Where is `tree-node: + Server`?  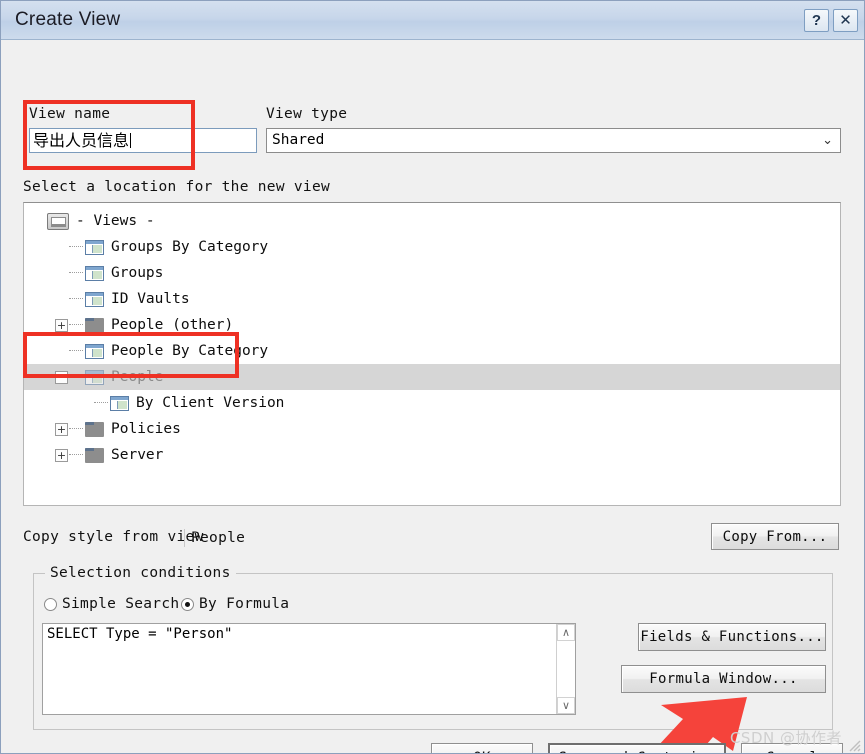 tree-node: + Server is located at coordinates (432, 455).